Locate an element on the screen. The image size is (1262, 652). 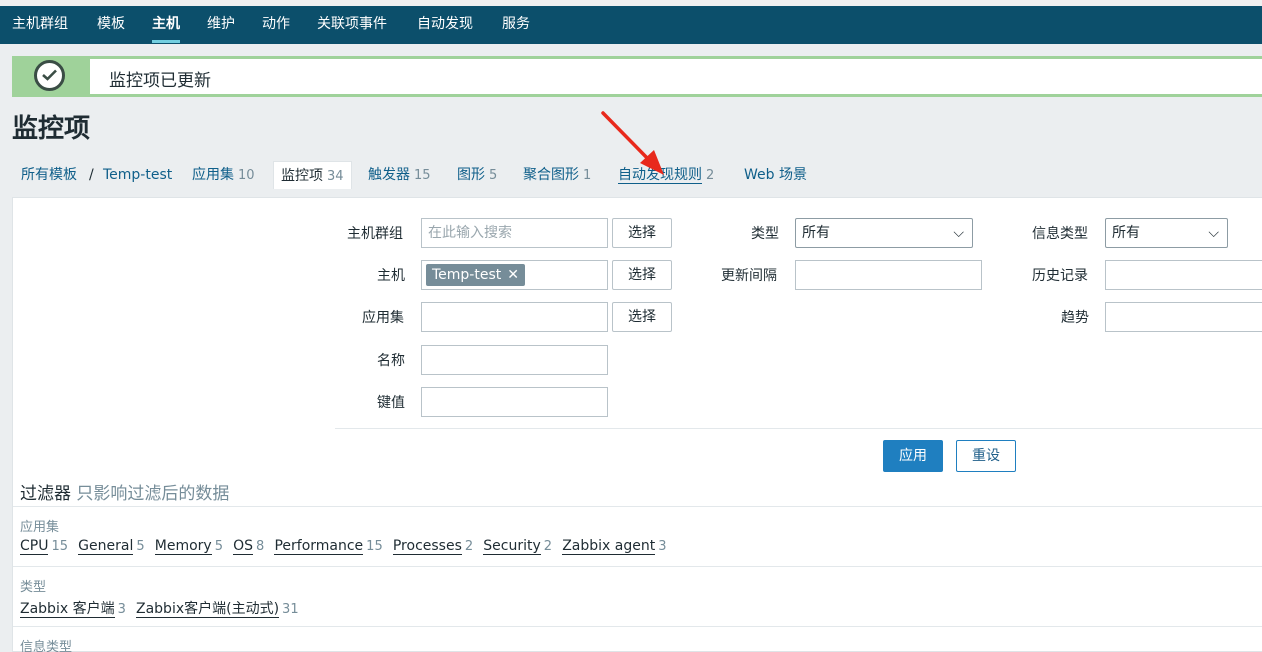
application-label: 应用集 is located at coordinates (383, 318).